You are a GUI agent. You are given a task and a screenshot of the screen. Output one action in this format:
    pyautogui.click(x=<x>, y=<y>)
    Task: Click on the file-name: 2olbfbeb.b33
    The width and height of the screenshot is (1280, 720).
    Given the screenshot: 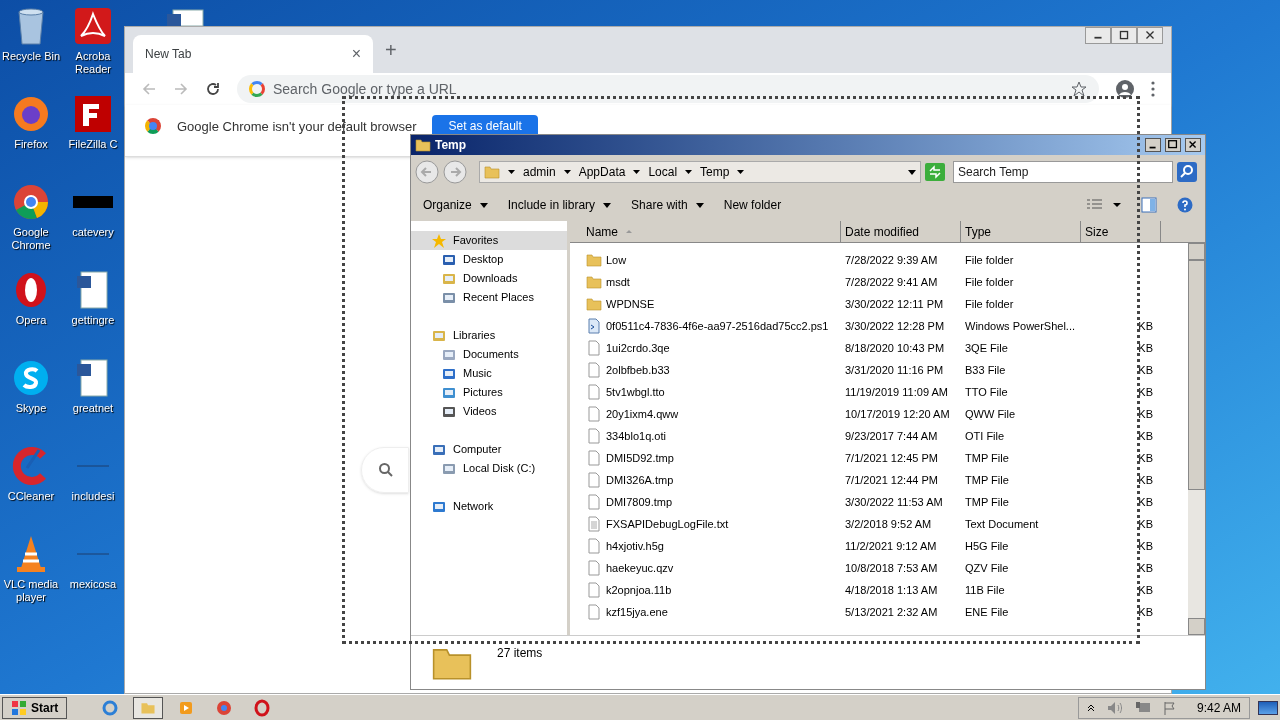 What is the action you would take?
    pyautogui.click(x=638, y=370)
    